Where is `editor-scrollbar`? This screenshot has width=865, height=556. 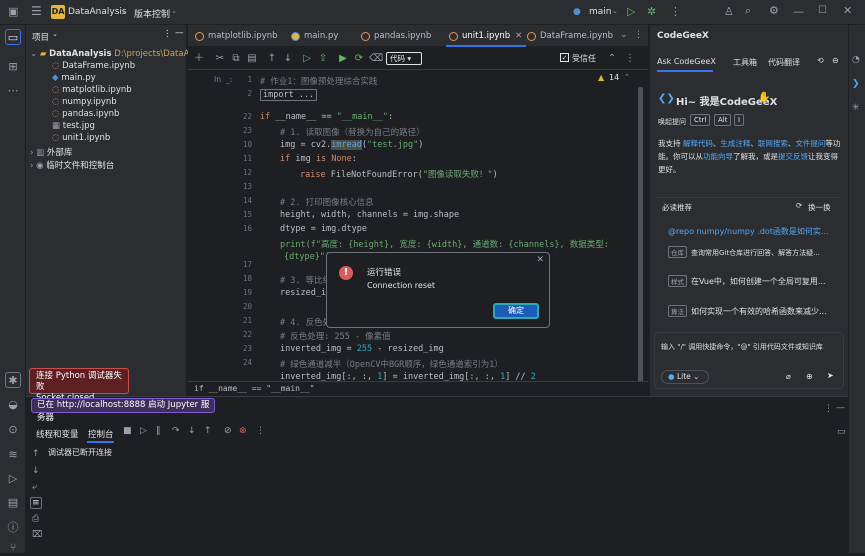
editor-scrollbar is located at coordinates (640, 237).